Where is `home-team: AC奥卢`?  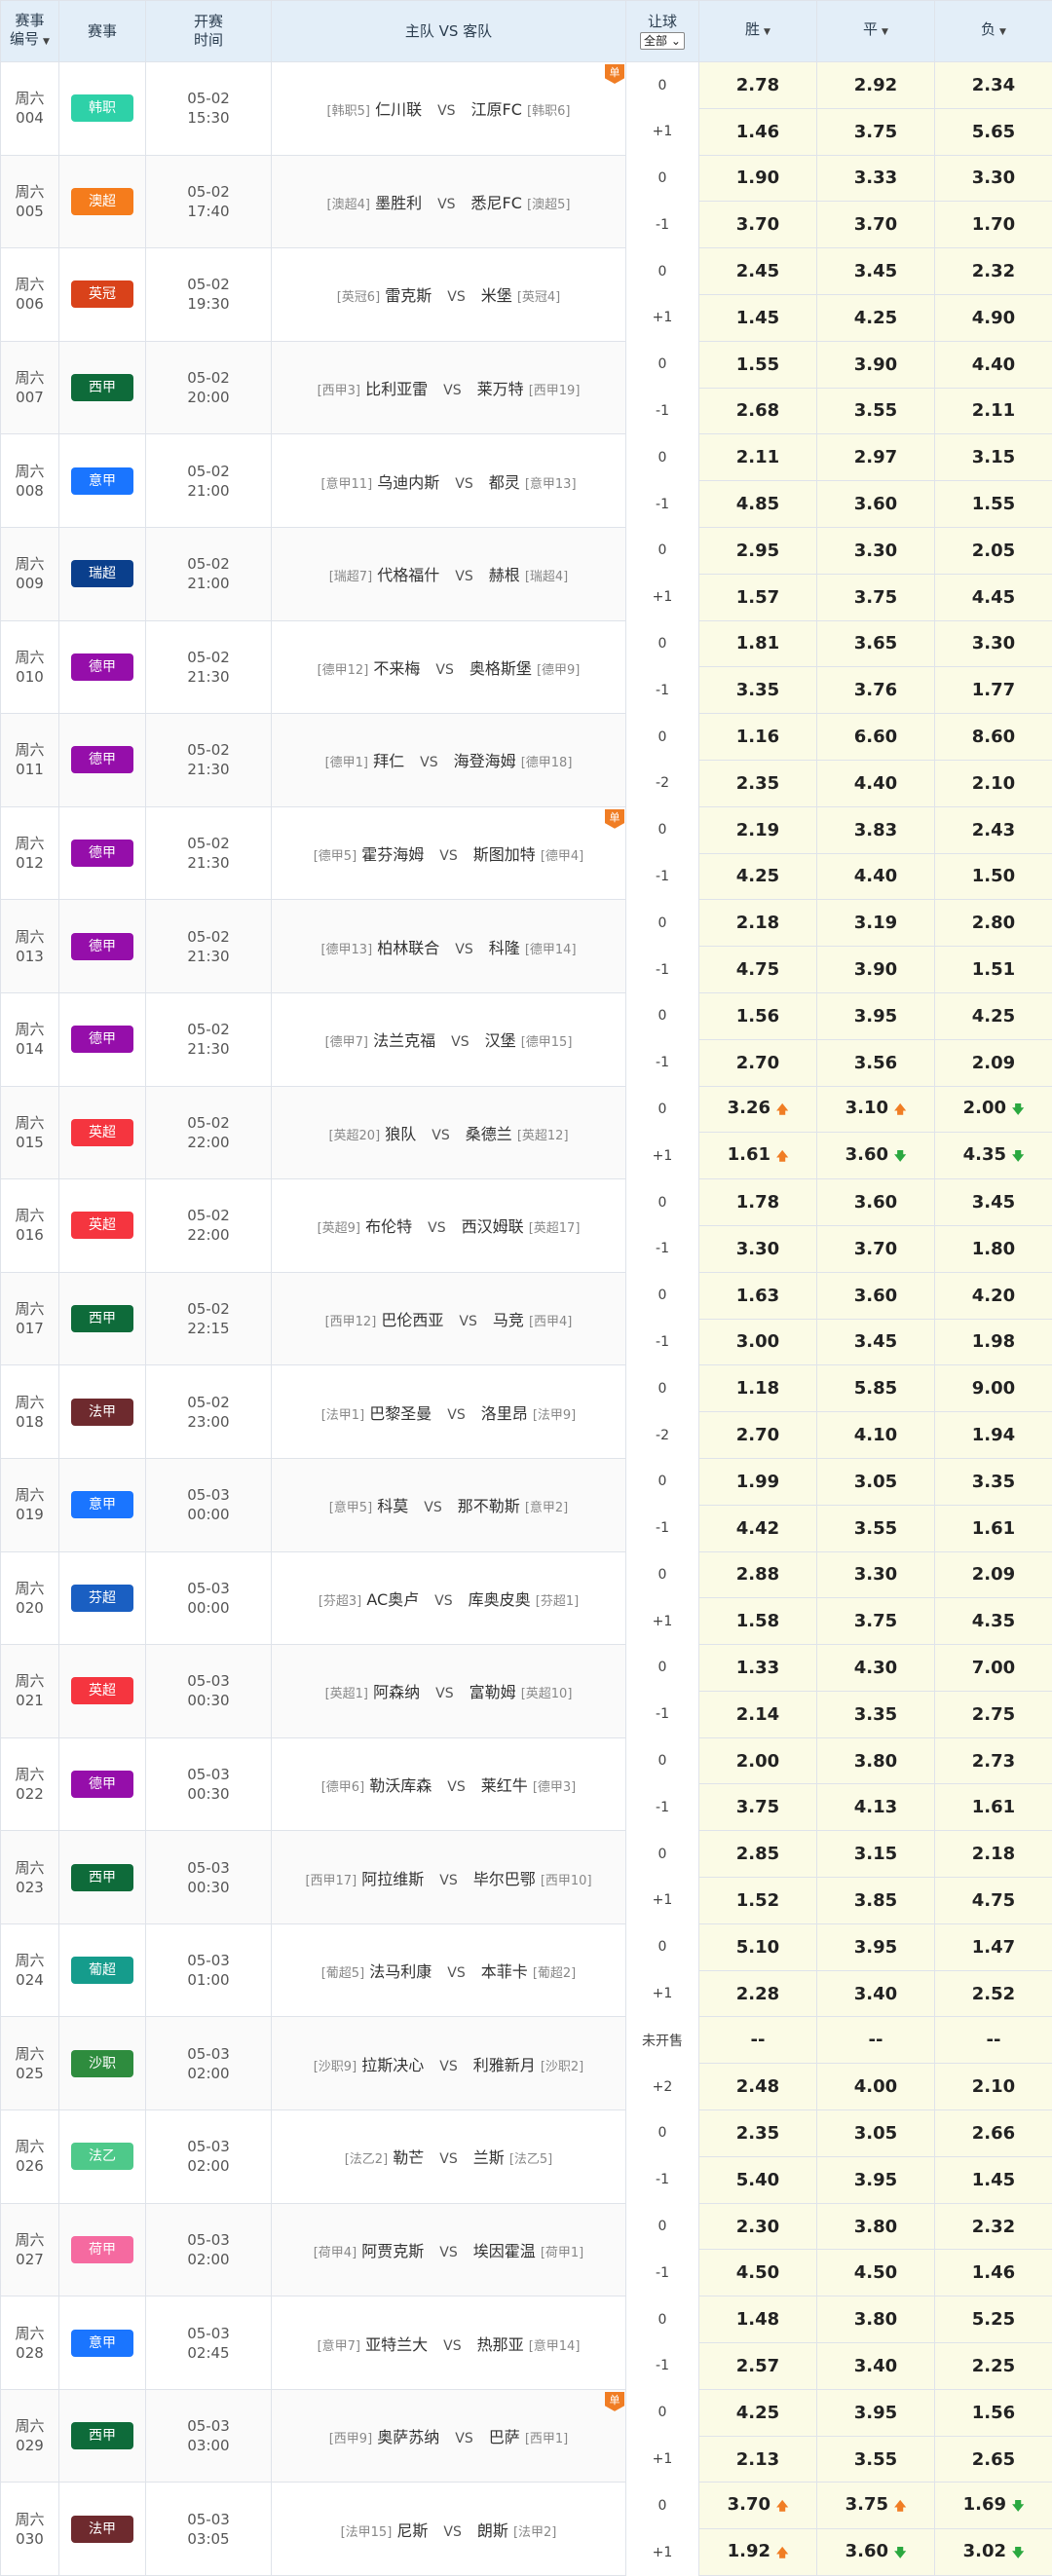 home-team: AC奥卢 is located at coordinates (392, 1599).